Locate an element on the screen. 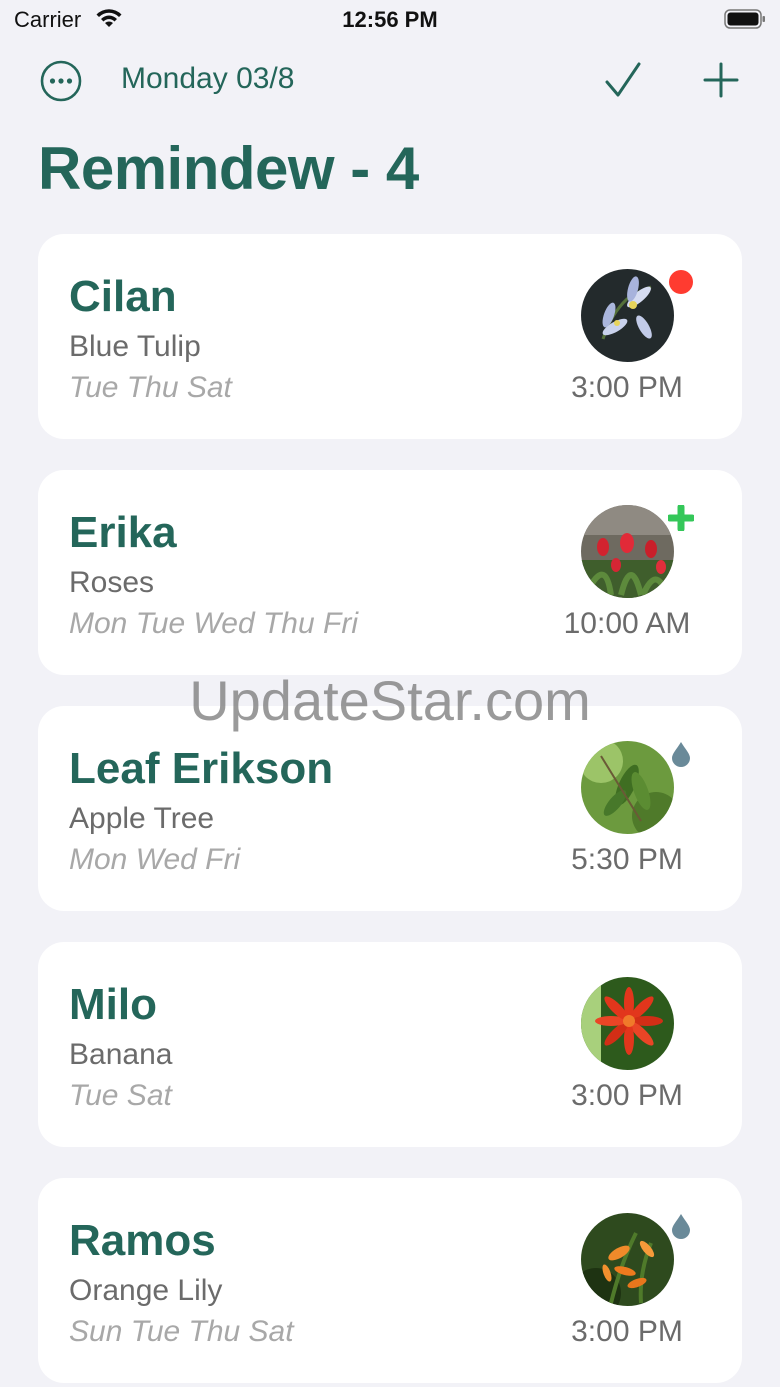  reminder-card-cilan: Cilan Blue Tulip Tue Thu Sat 3:00 PM is located at coordinates (390, 336).